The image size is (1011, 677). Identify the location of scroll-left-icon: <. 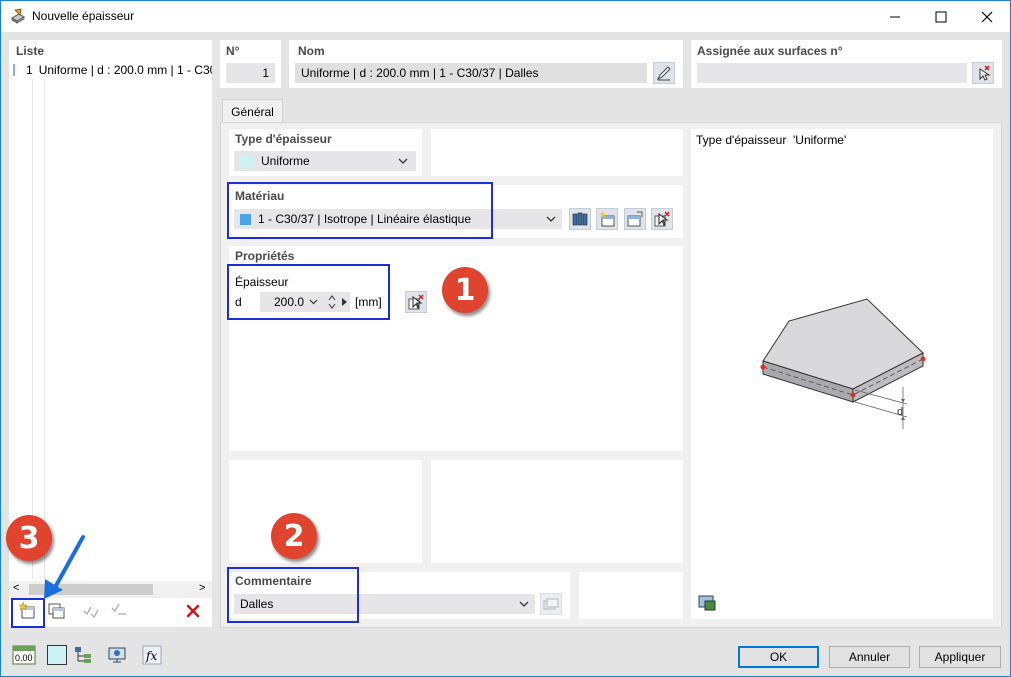
(16, 588).